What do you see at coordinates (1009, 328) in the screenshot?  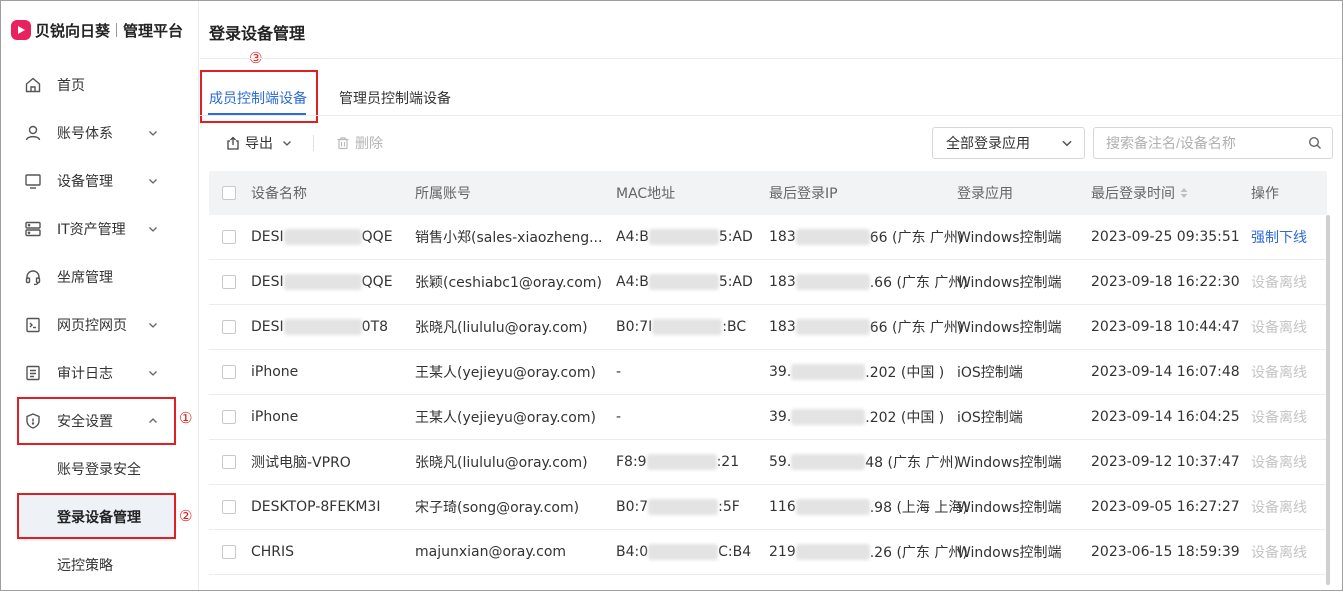 I see `cell-app: Windows控制端` at bounding box center [1009, 328].